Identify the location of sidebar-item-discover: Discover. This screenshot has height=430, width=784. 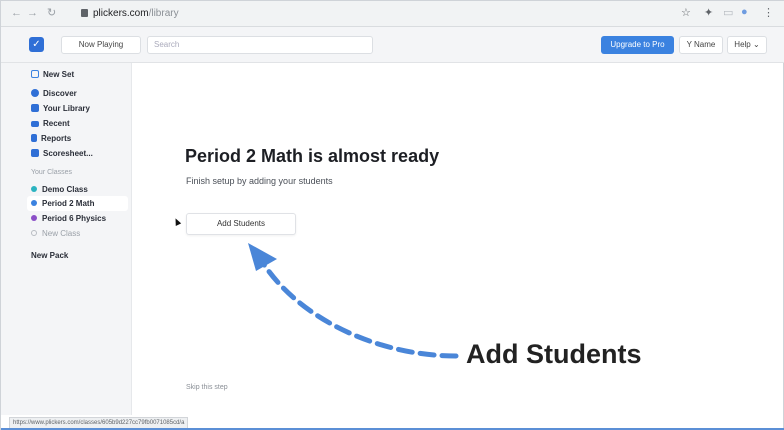
(54, 94).